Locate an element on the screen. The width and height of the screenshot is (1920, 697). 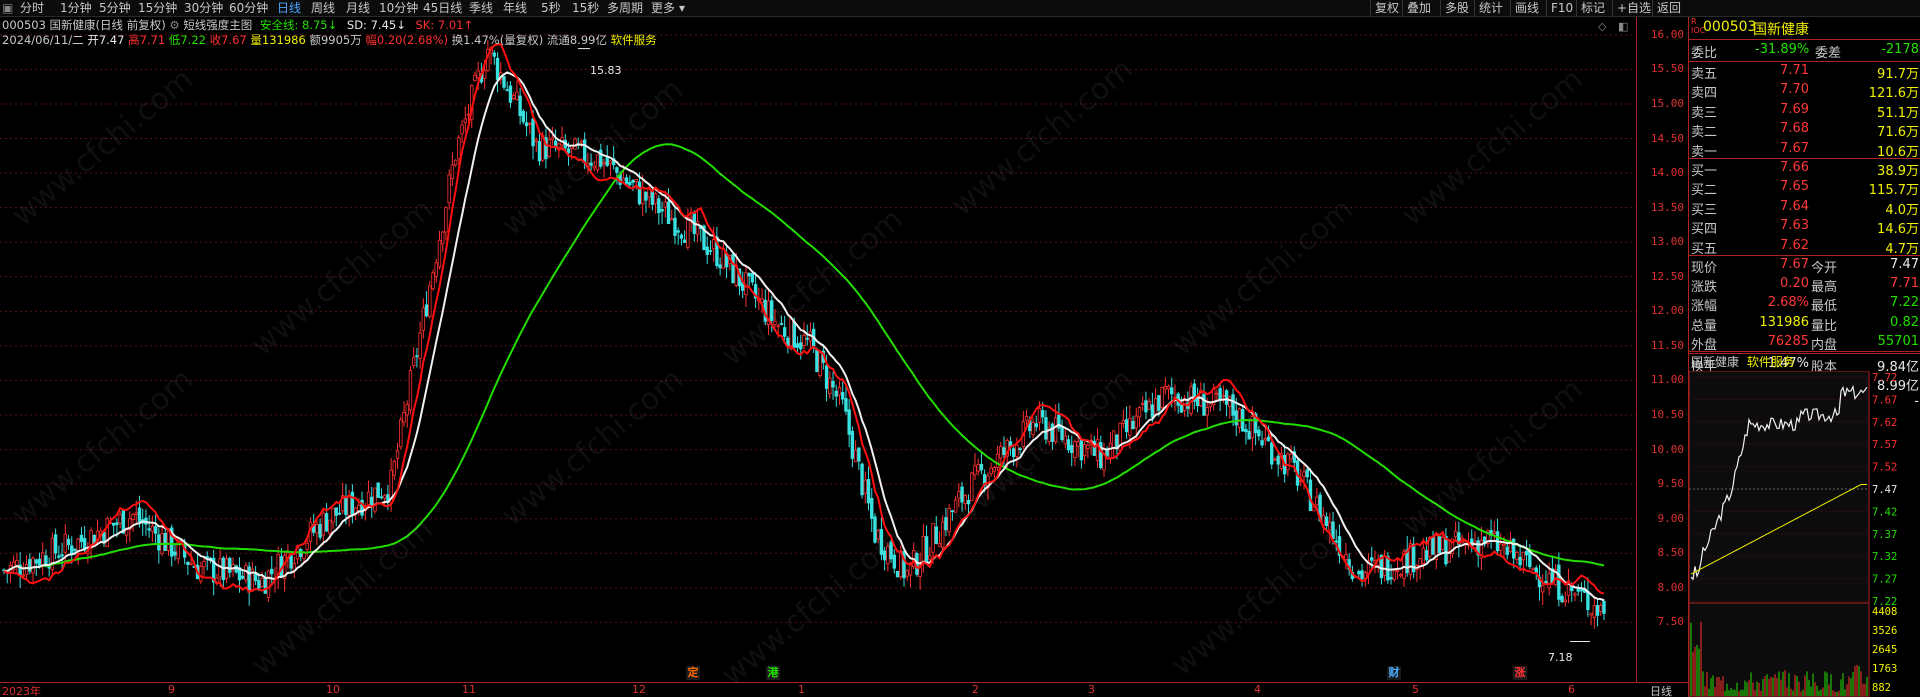
orderbook-row: 买四 7.63 14.6万 is located at coordinates (1804, 227).